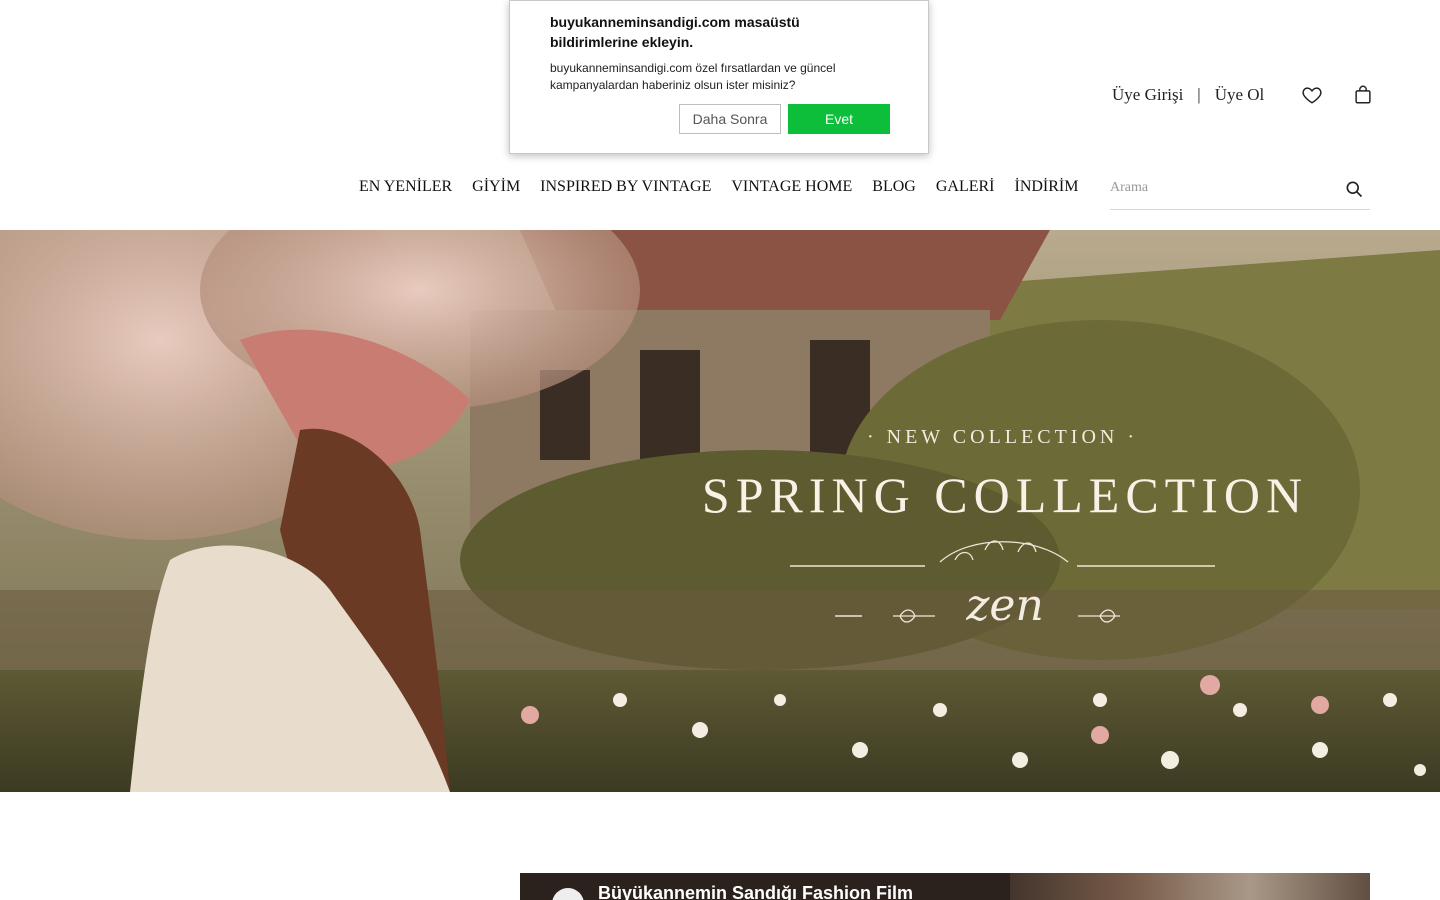  I want to click on yes-button: Evet, so click(839, 119).